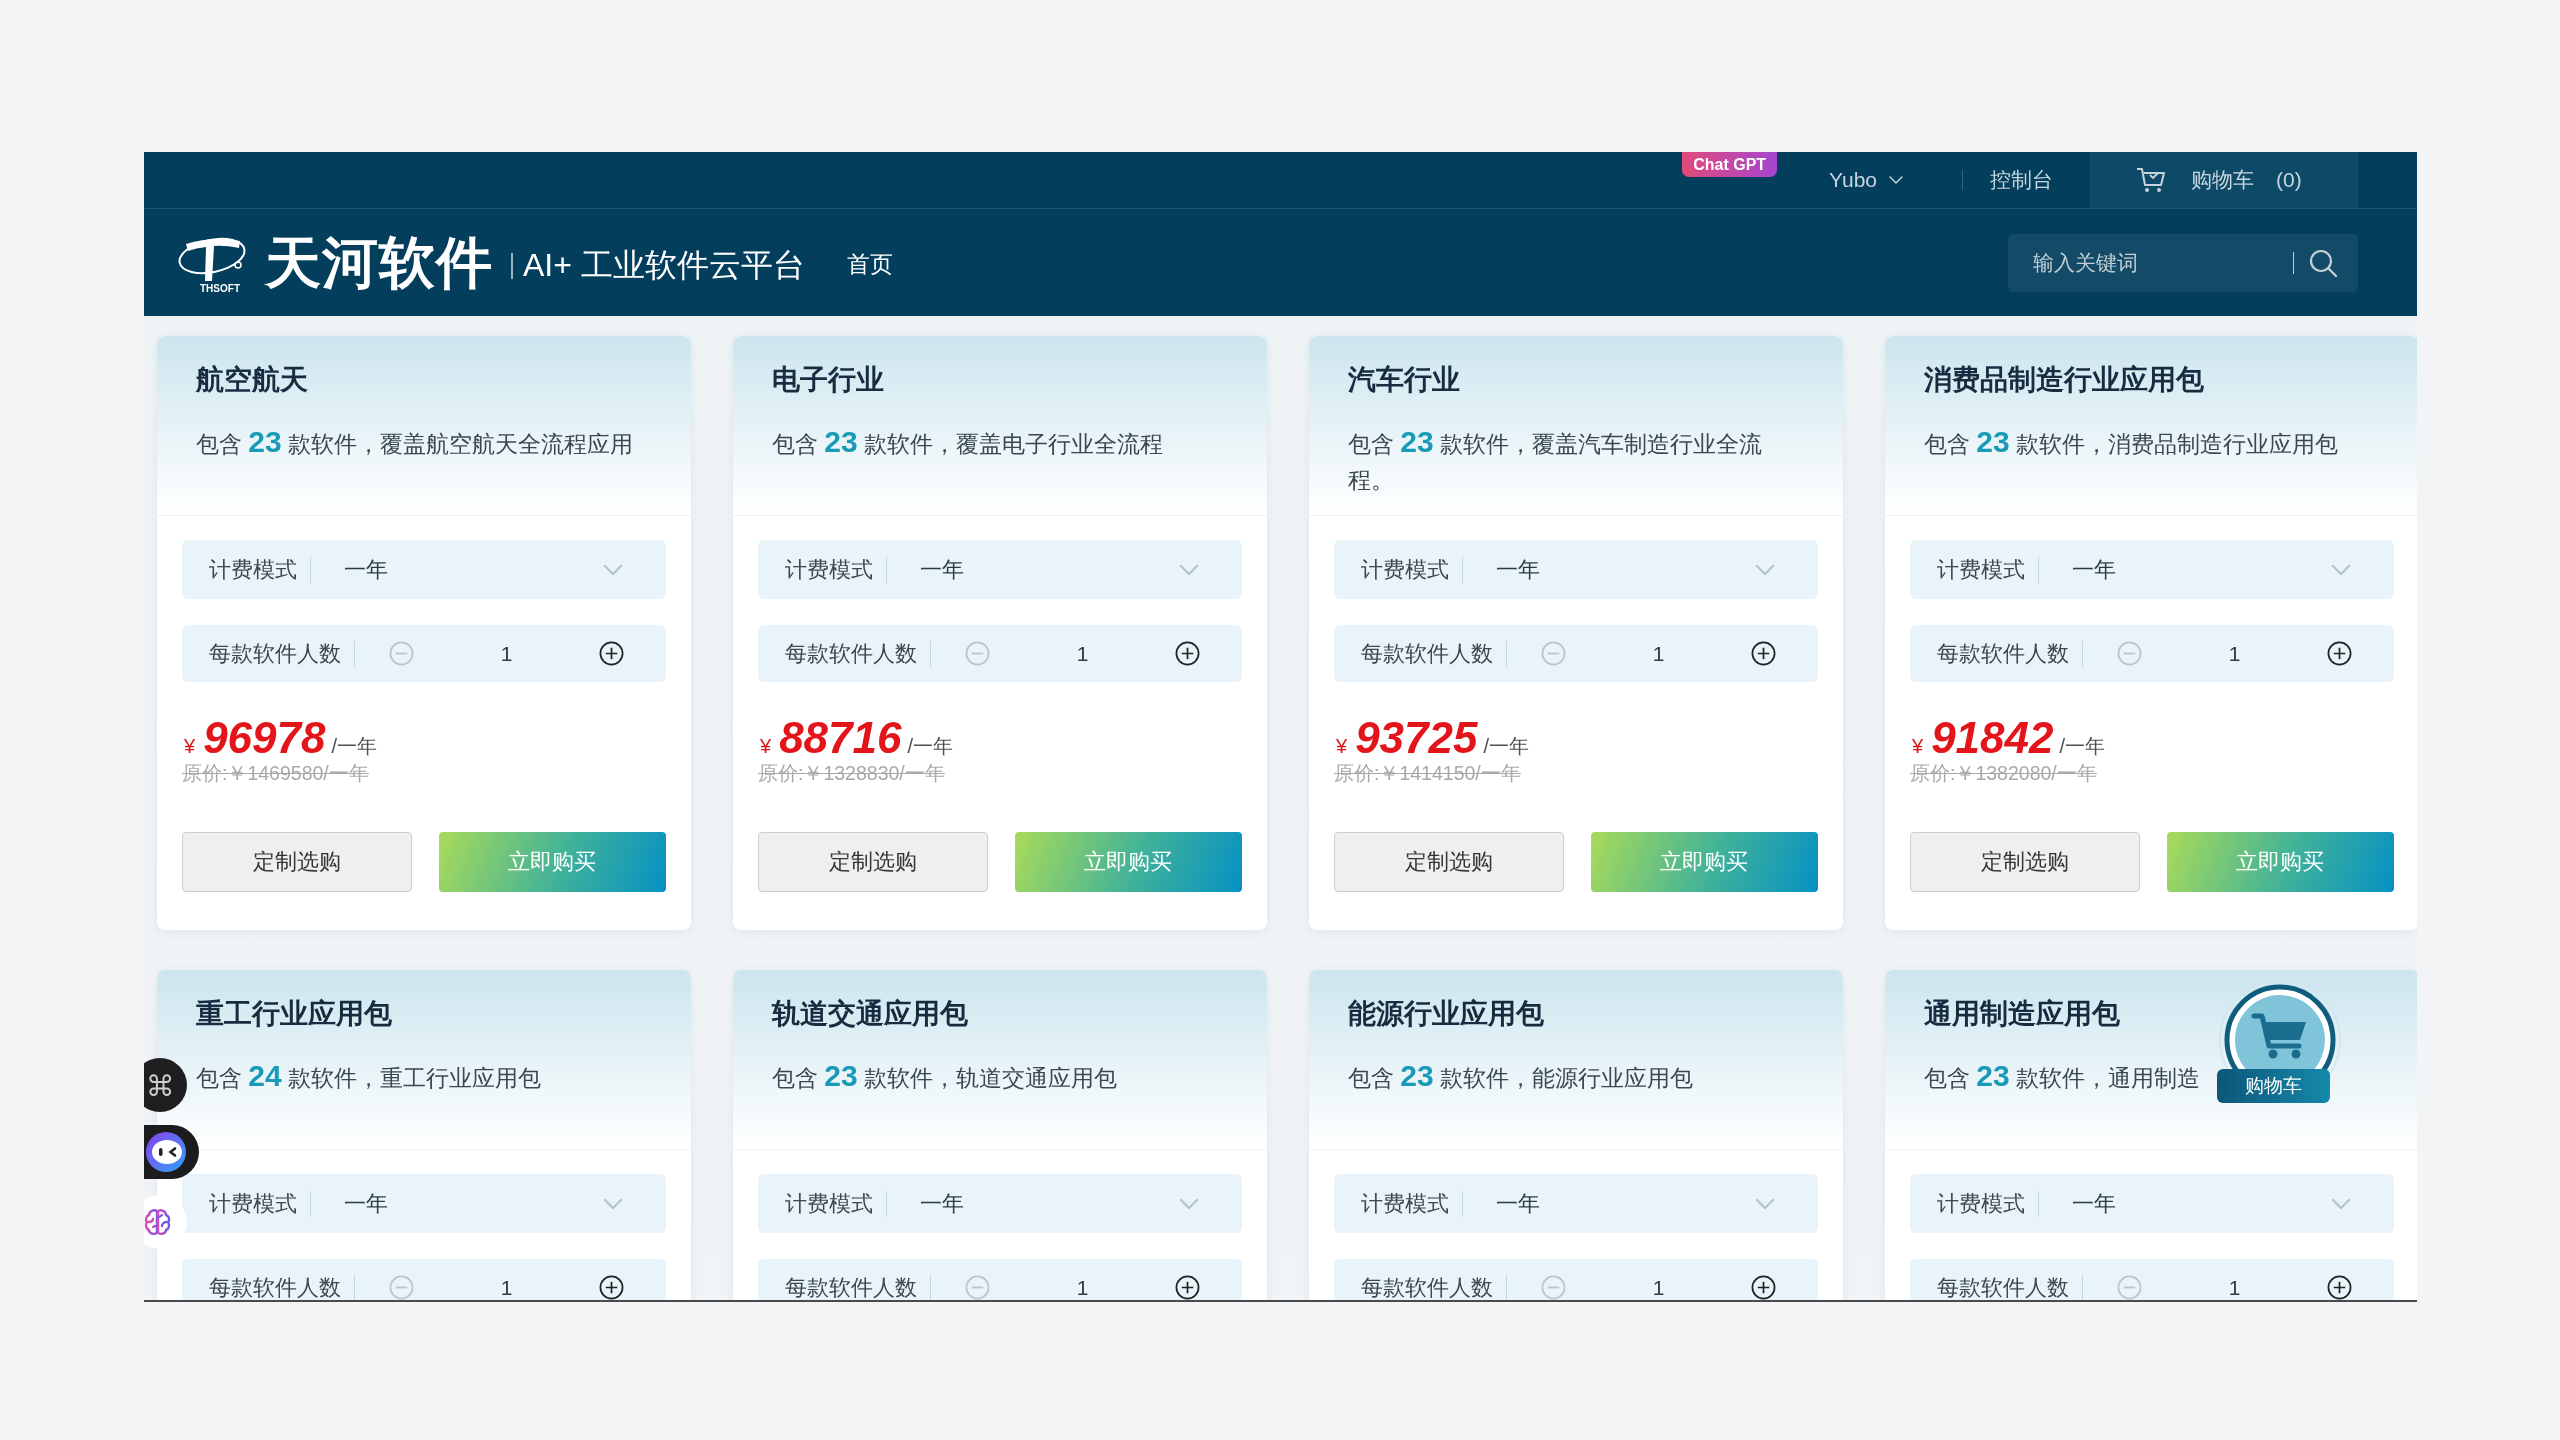 The image size is (2560, 1440). What do you see at coordinates (414, 442) in the screenshot?
I see `card-description: 包含 23 款软件，覆盖航空航天全流程应用` at bounding box center [414, 442].